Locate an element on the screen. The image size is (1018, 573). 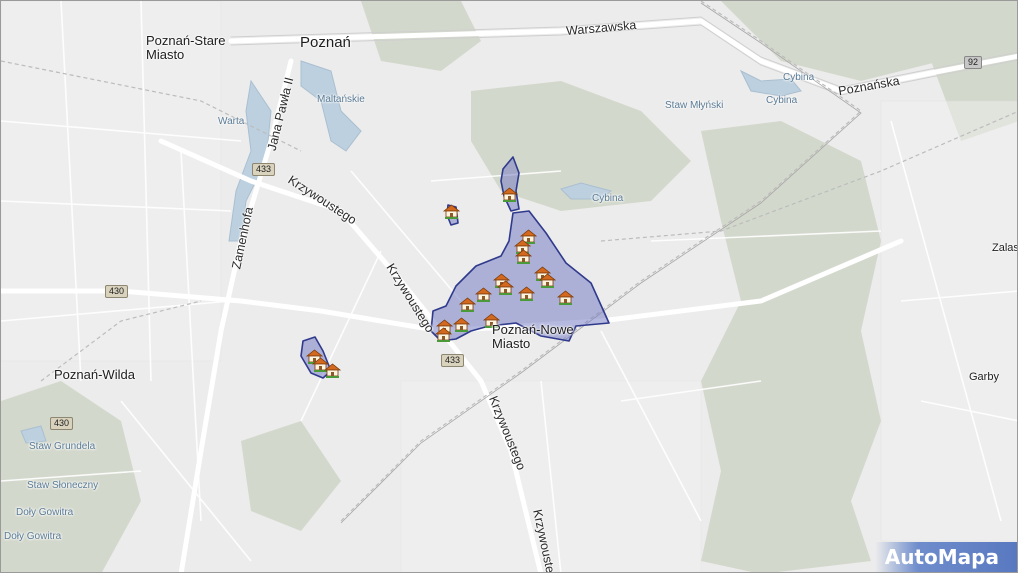
place-zalasewo: Zalas is located at coordinates (1004, 248).